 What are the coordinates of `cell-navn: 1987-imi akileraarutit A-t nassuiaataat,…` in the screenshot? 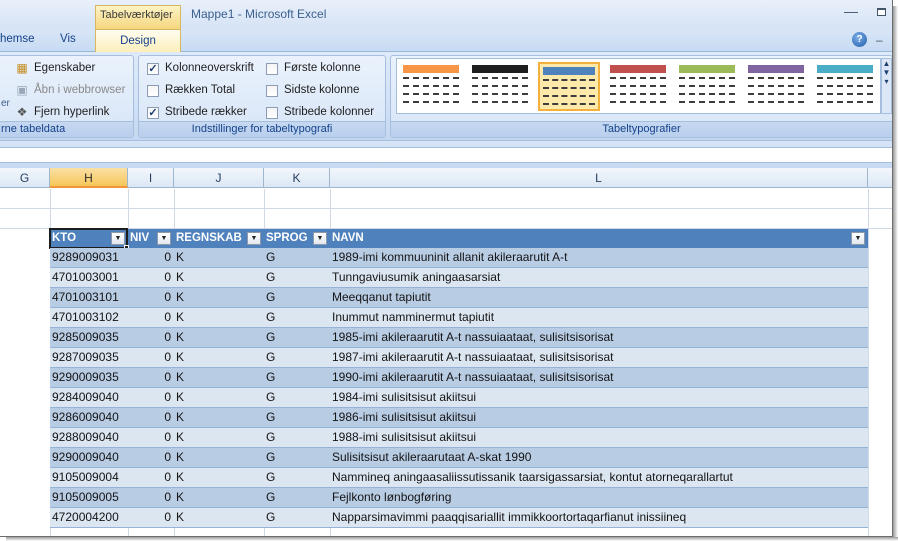 It's located at (599, 357).